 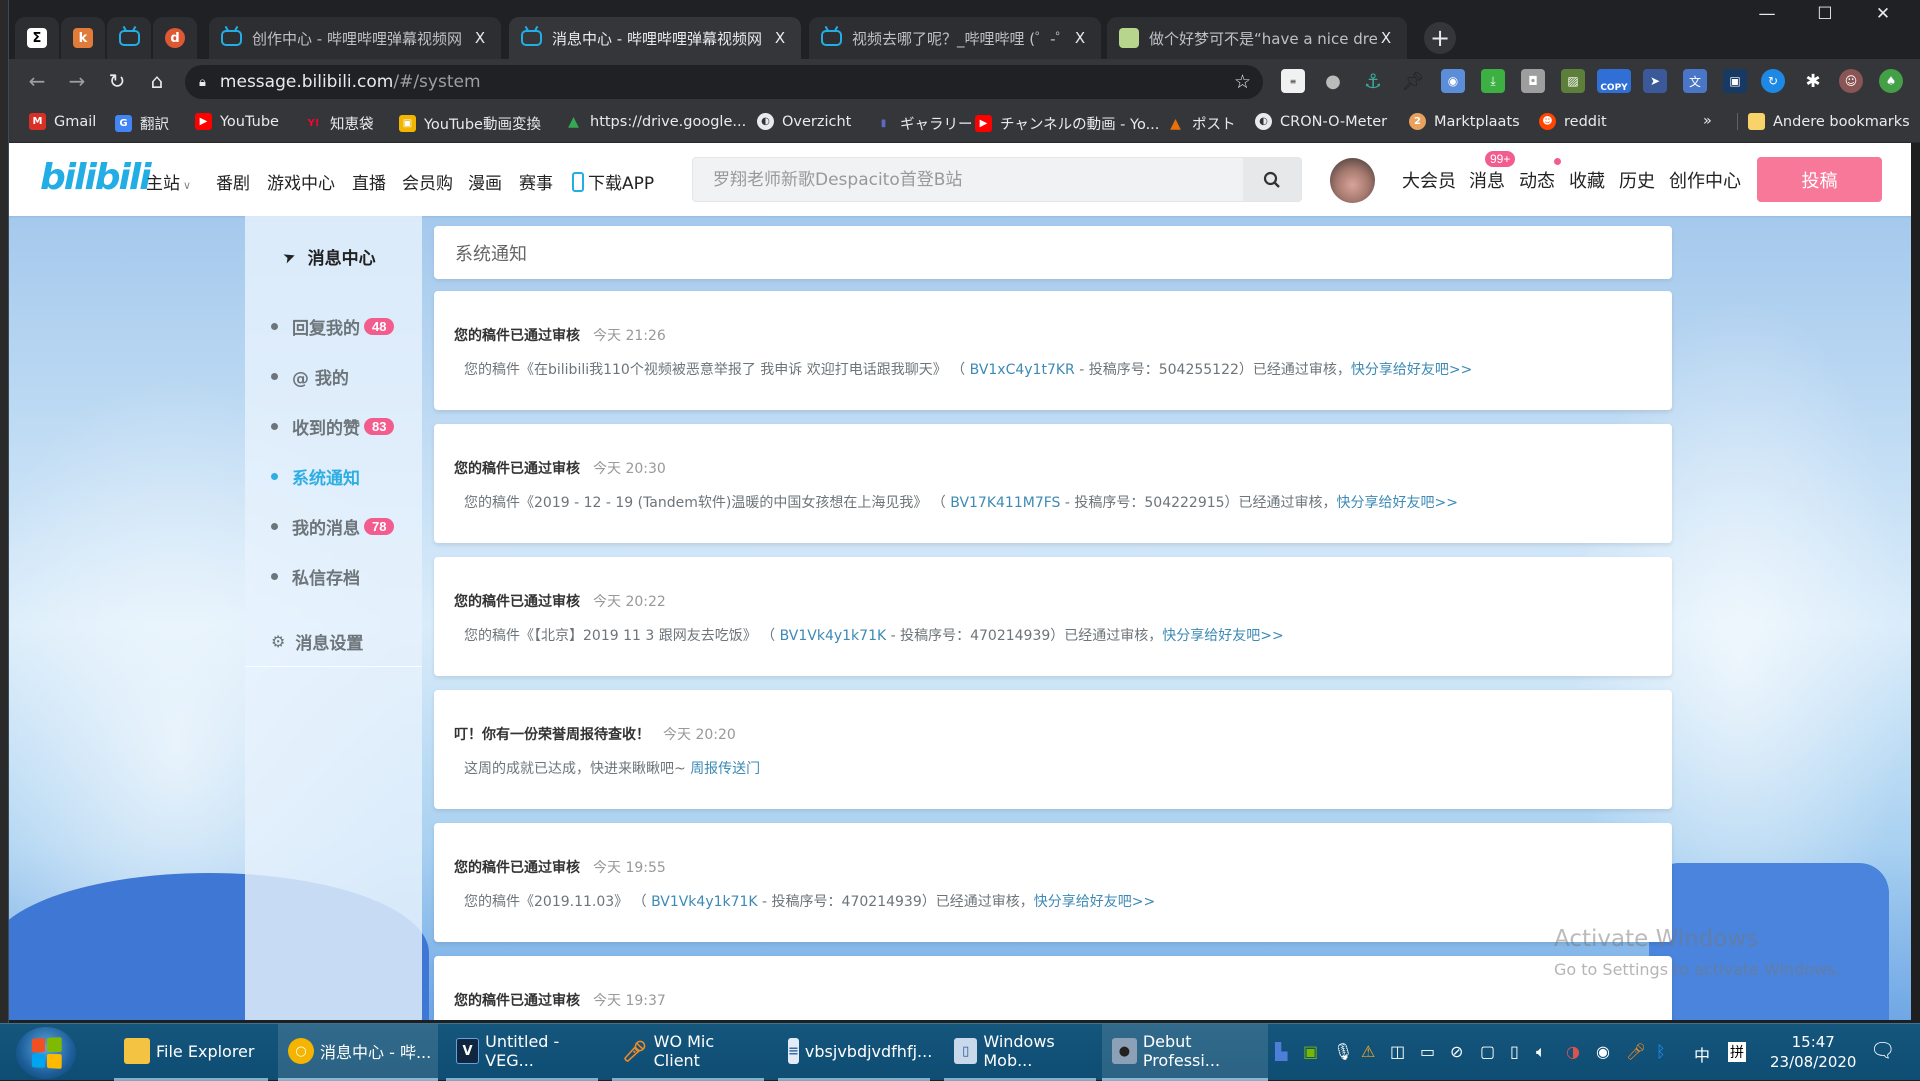 I want to click on nav-creator-center: 创作中心, so click(x=1705, y=180).